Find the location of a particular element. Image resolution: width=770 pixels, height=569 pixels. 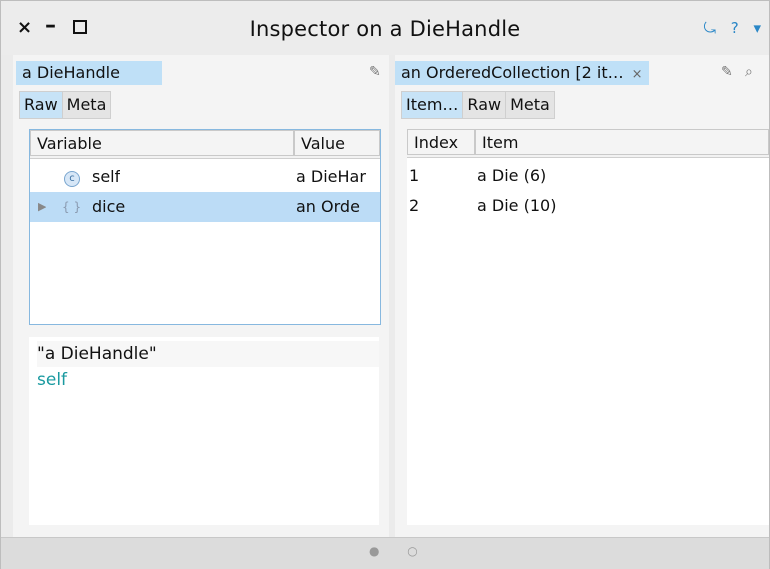

item-index: 2 is located at coordinates (414, 205).